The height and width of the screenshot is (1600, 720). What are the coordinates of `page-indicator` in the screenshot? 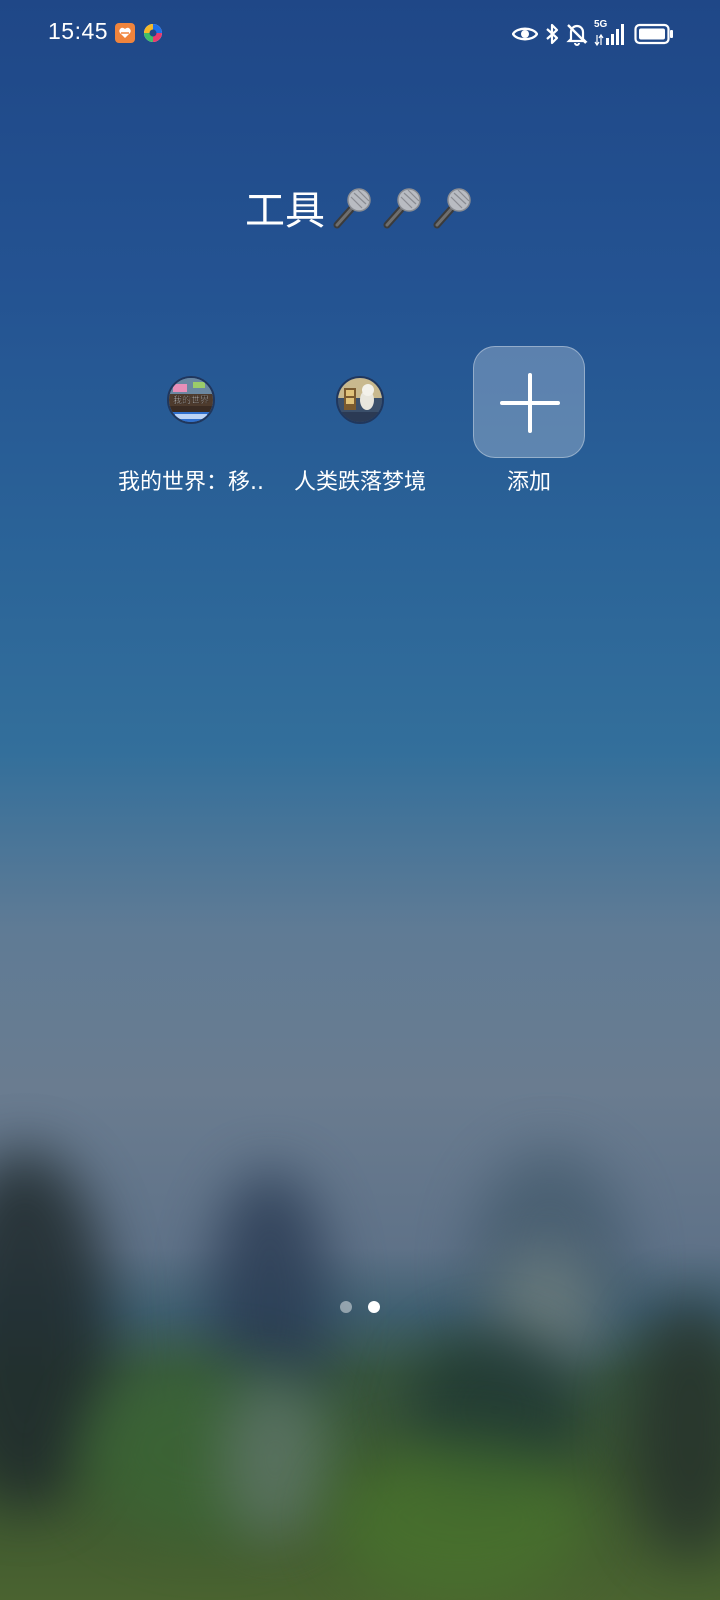 It's located at (360, 1307).